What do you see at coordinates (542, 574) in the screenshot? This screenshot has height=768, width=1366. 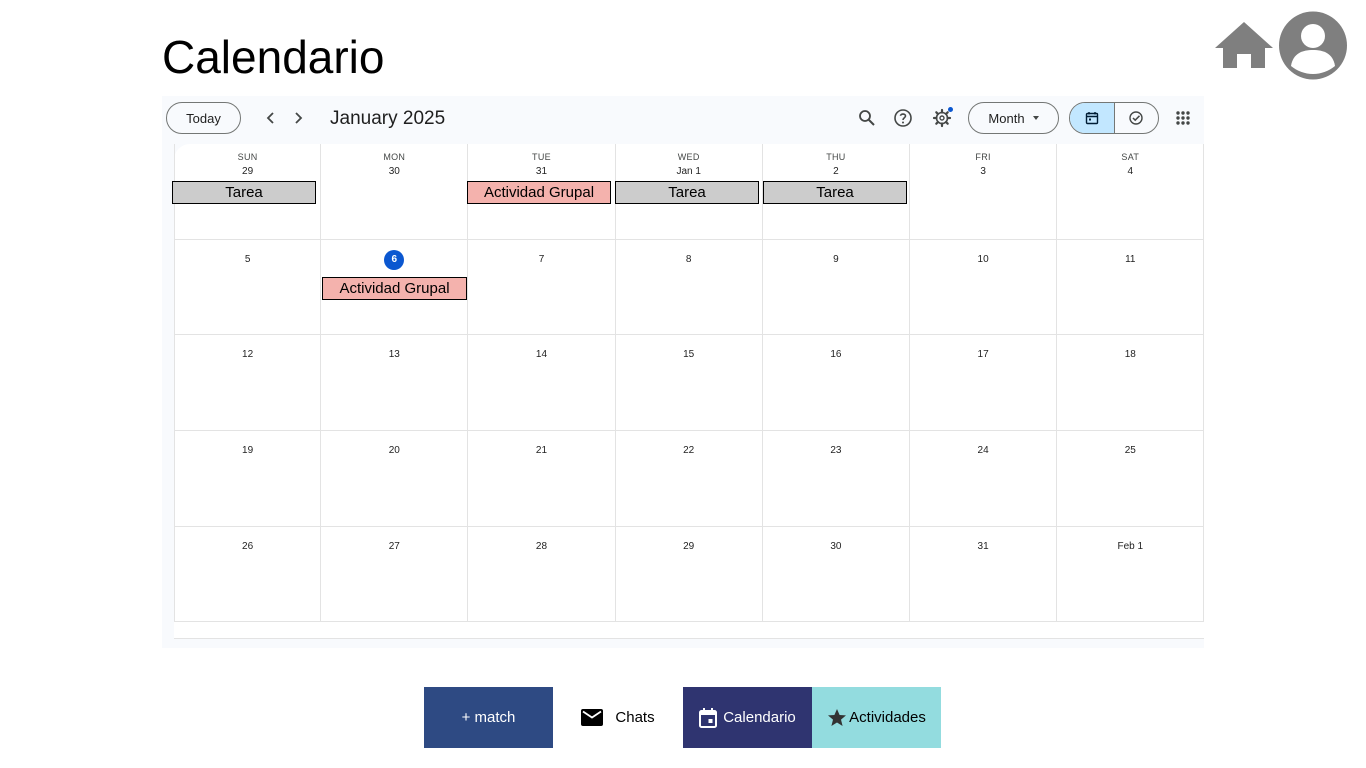 I see `day-cell: 28` at bounding box center [542, 574].